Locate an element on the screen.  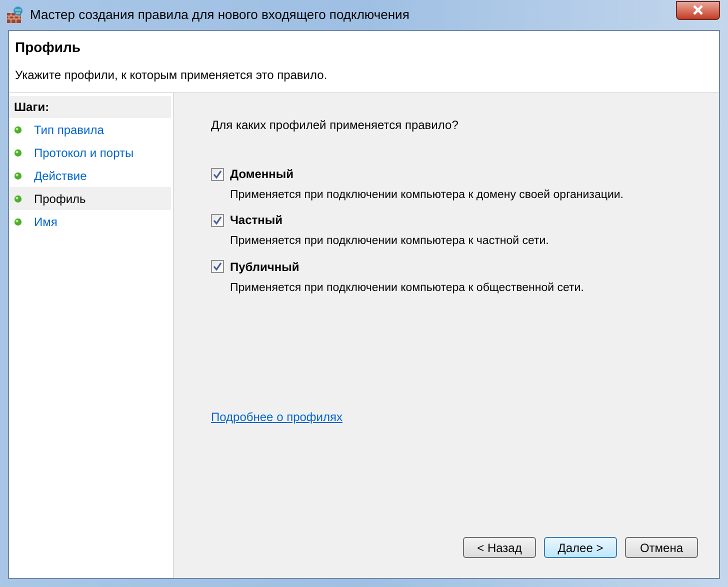
steps-title: Шаги: is located at coordinates (90, 107).